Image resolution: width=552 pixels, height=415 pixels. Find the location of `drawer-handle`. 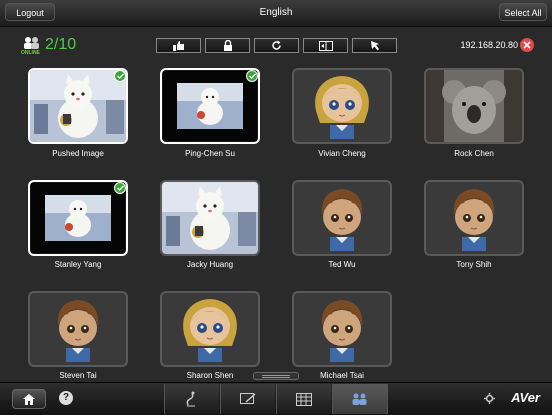

drawer-handle is located at coordinates (276, 376).